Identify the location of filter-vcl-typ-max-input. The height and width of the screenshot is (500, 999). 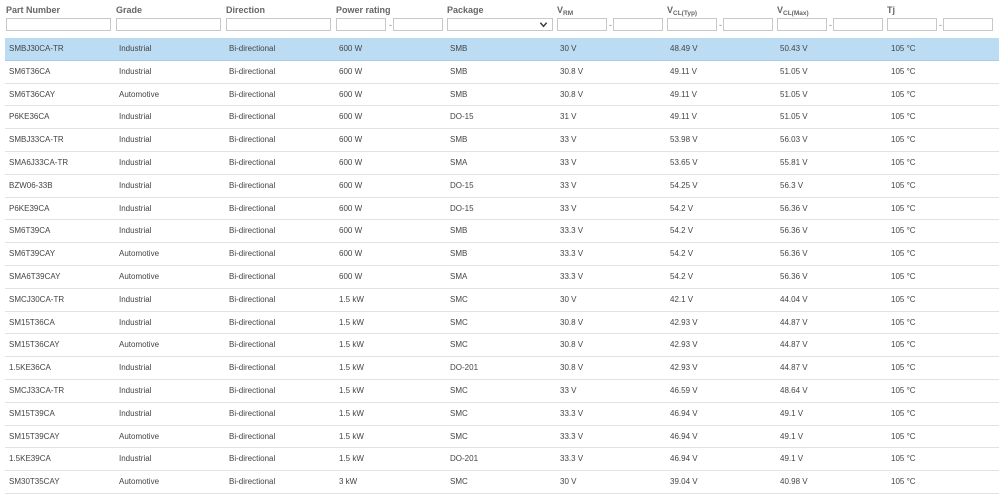
(748, 24).